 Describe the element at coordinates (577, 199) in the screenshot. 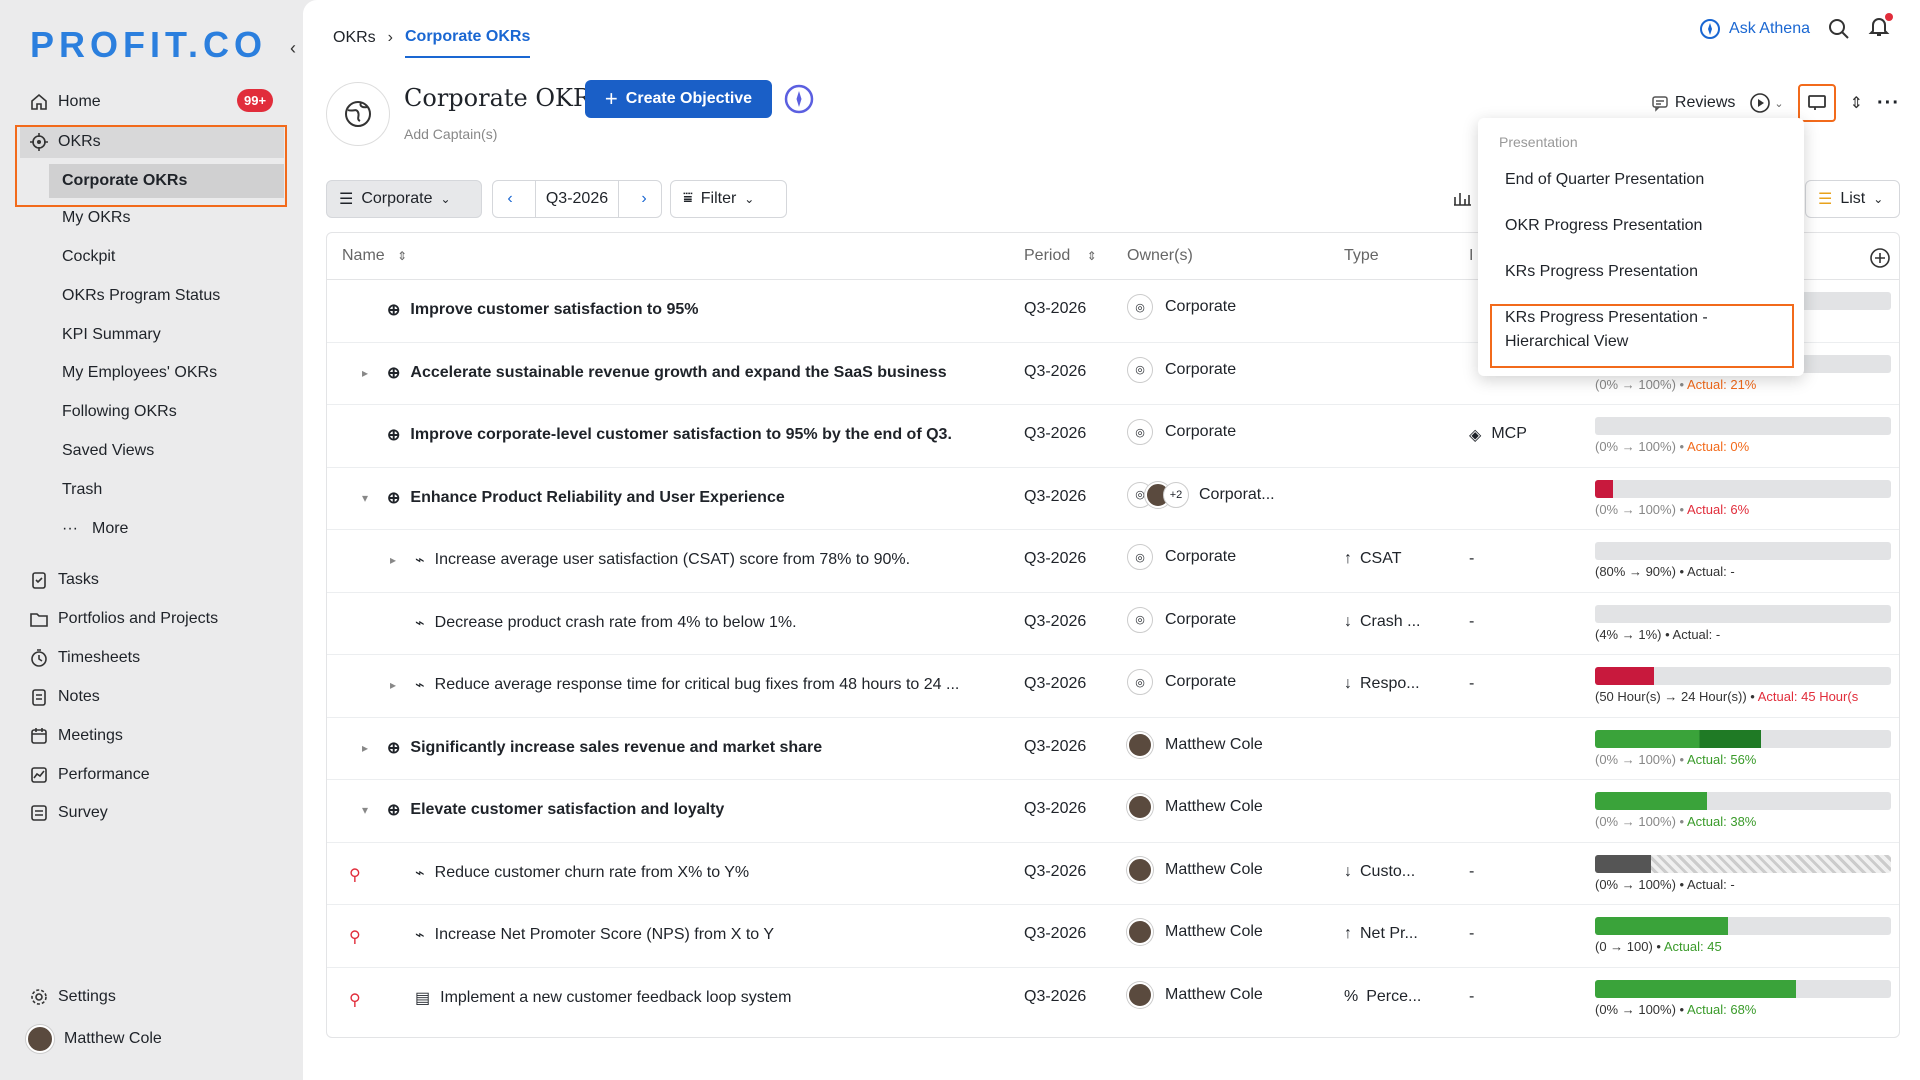

I see `period-value: Q3-2026` at that location.